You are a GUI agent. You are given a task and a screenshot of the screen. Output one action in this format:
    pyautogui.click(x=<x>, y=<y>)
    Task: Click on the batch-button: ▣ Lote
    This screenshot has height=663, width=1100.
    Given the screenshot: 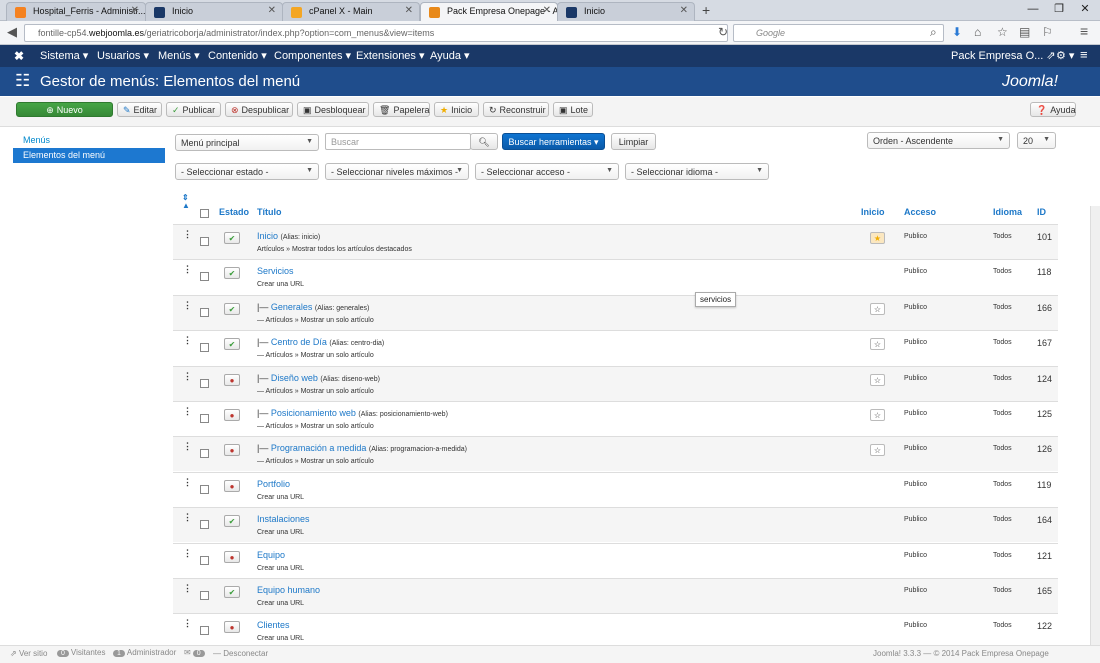 What is the action you would take?
    pyautogui.click(x=573, y=109)
    